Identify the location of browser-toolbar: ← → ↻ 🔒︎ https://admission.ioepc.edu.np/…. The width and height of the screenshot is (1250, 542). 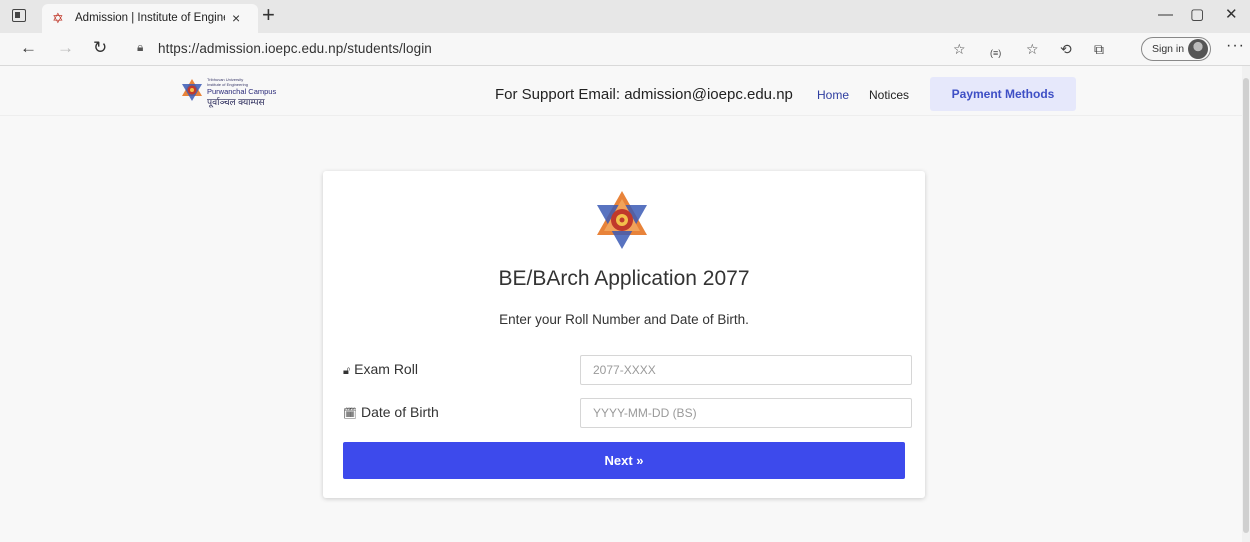
(625, 49).